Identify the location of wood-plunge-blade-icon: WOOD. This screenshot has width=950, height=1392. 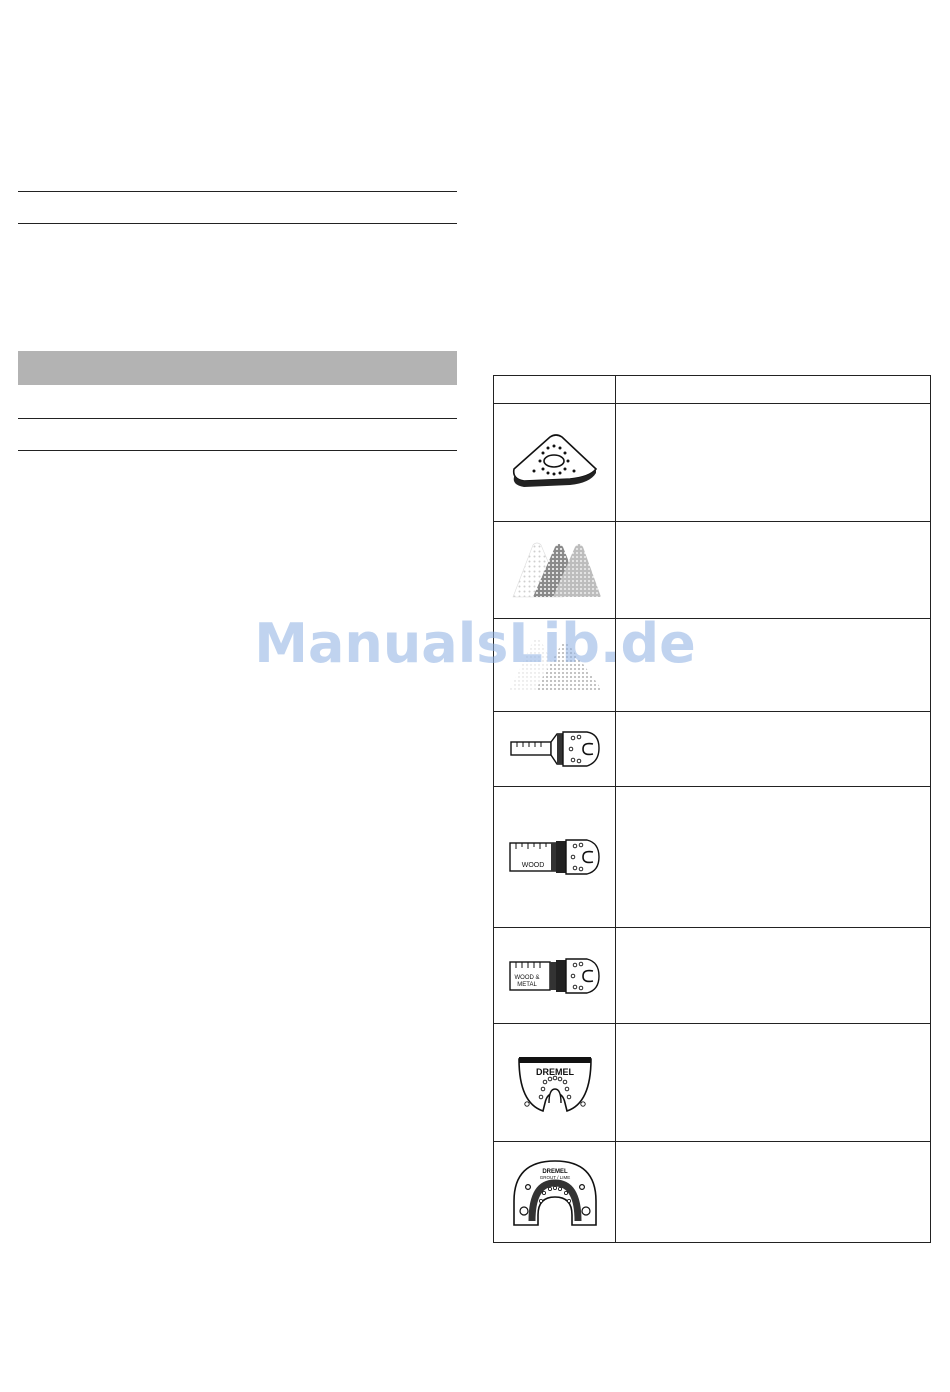
(554, 857).